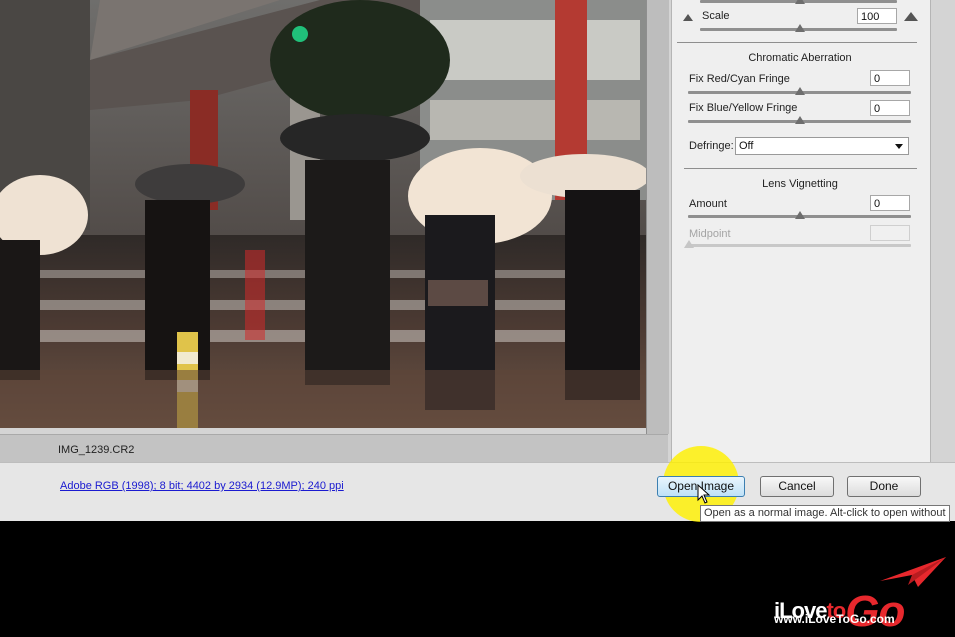  What do you see at coordinates (800, 28) in the screenshot?
I see `scale-slider-thumb` at bounding box center [800, 28].